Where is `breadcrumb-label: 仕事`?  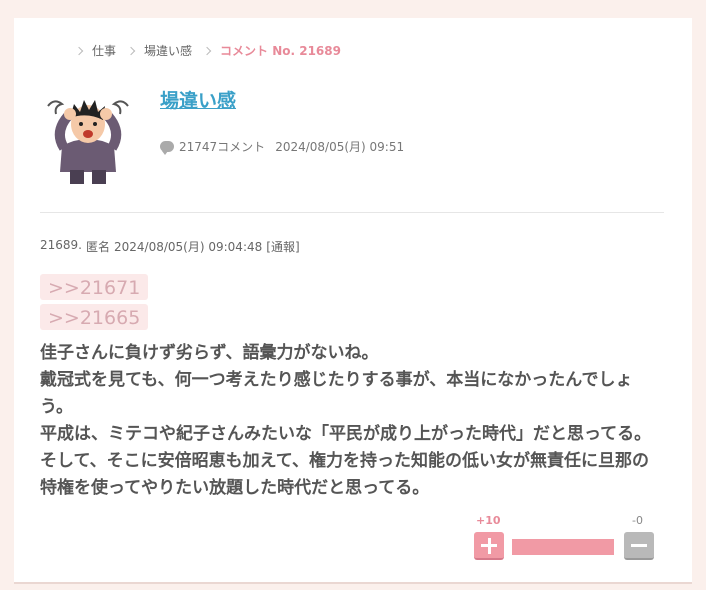 breadcrumb-label: 仕事 is located at coordinates (104, 50).